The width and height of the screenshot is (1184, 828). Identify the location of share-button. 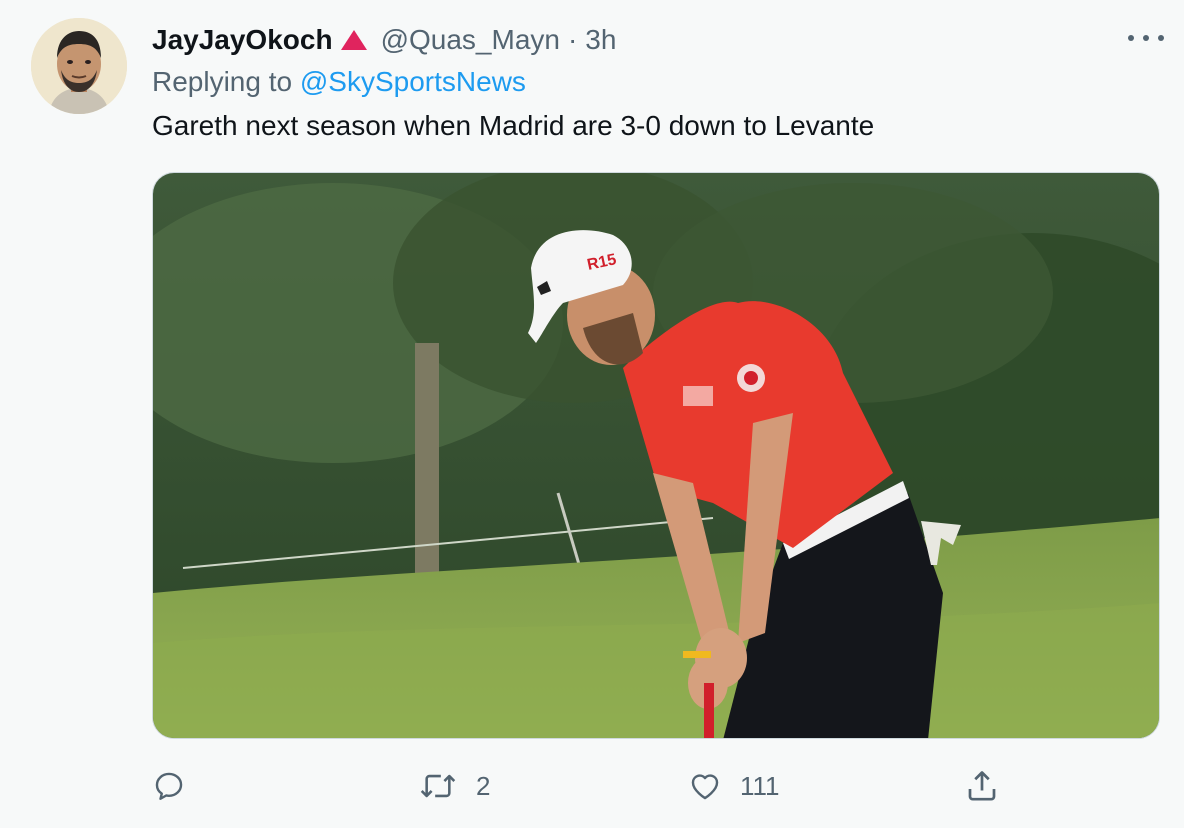
(982, 786).